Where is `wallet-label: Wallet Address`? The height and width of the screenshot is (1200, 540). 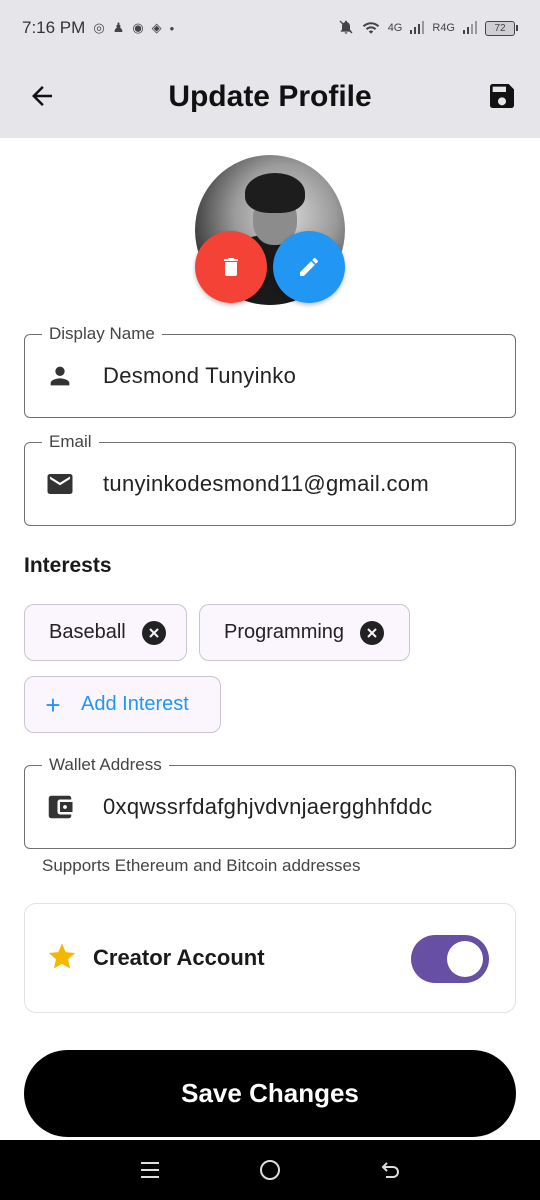 wallet-label: Wallet Address is located at coordinates (105, 765).